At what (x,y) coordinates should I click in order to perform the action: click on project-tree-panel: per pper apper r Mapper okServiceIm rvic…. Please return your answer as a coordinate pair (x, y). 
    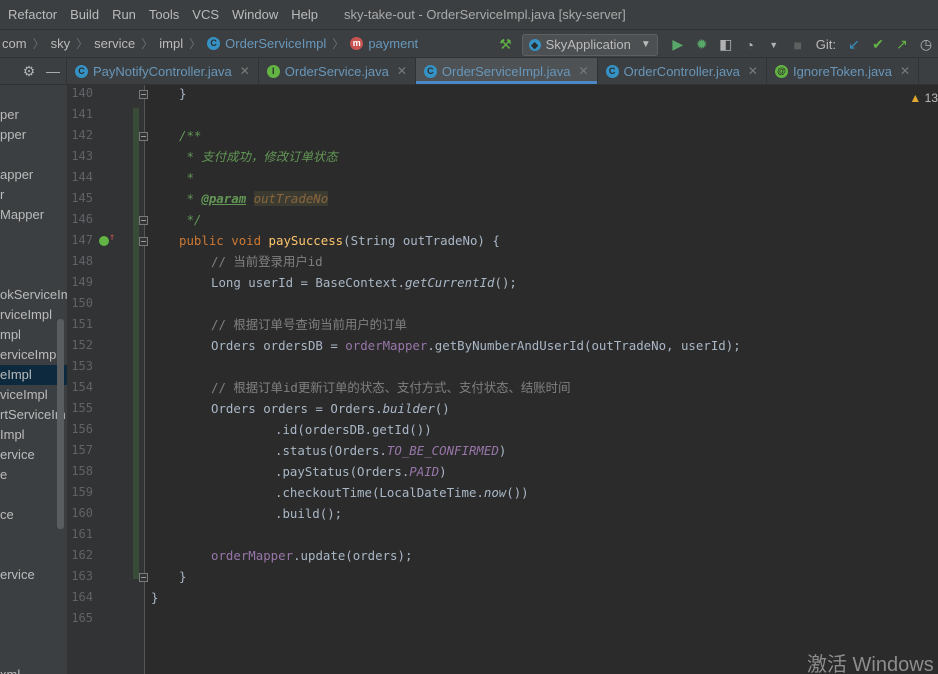
    Looking at the image, I should click on (33, 379).